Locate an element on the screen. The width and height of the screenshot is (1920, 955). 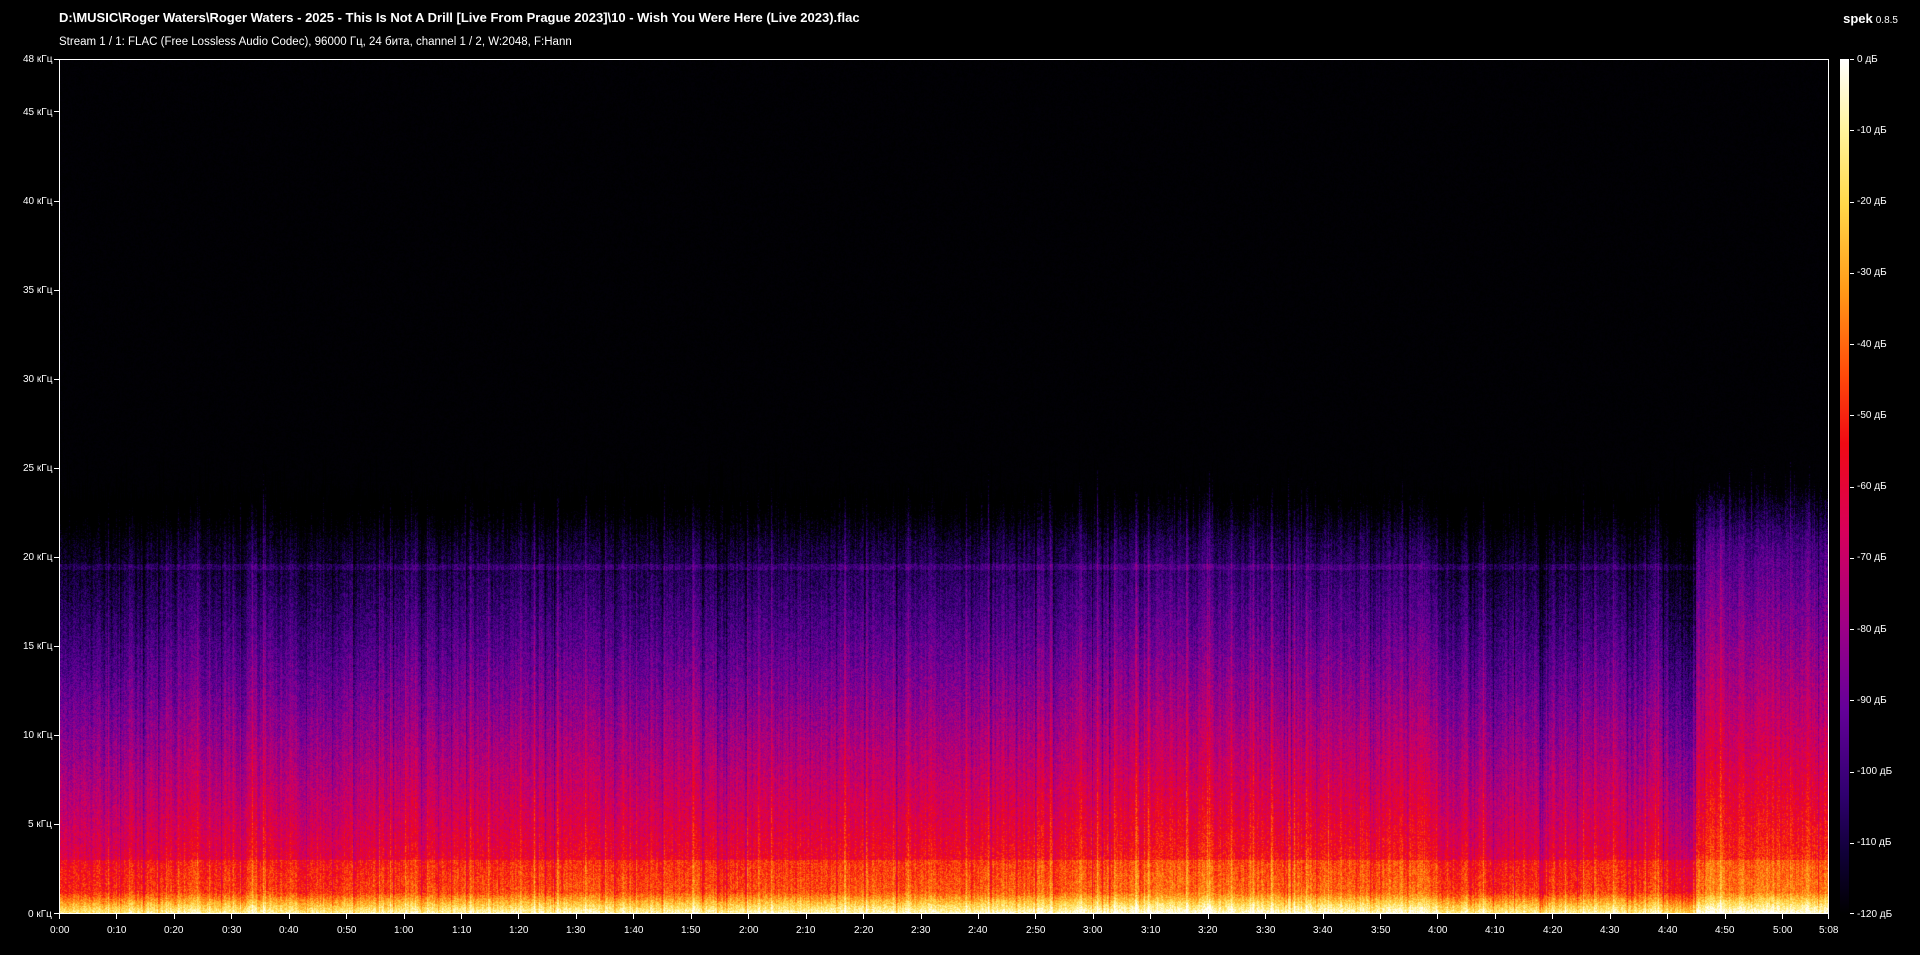
freq-tick-label: 40 кГц is located at coordinates (38, 201).